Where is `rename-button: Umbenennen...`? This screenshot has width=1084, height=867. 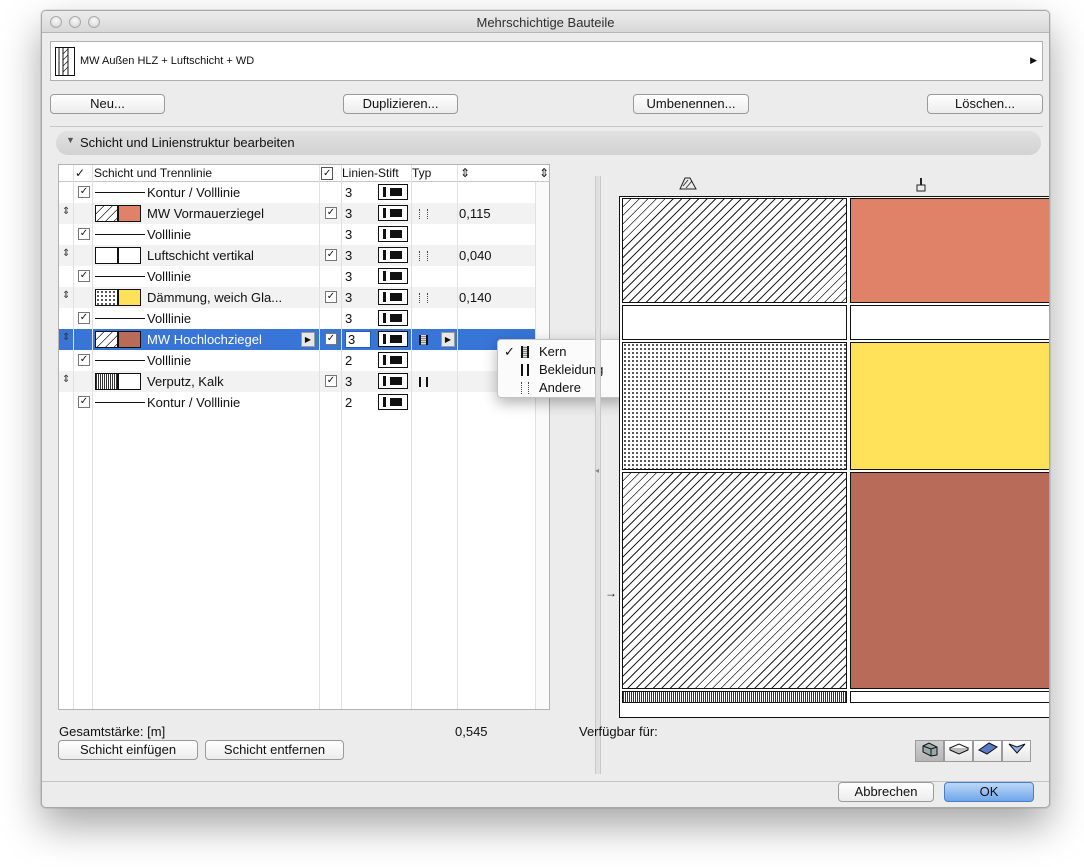
rename-button: Umbenennen... is located at coordinates (691, 104).